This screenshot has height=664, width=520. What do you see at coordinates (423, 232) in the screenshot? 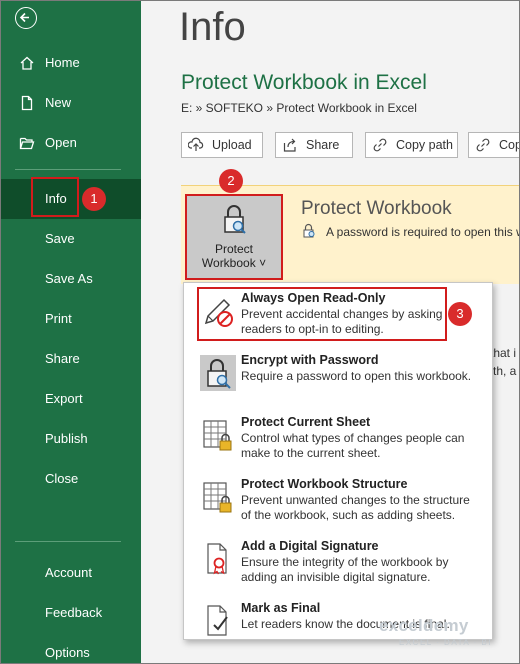
I see `protect-description: A password is required to open this work` at bounding box center [423, 232].